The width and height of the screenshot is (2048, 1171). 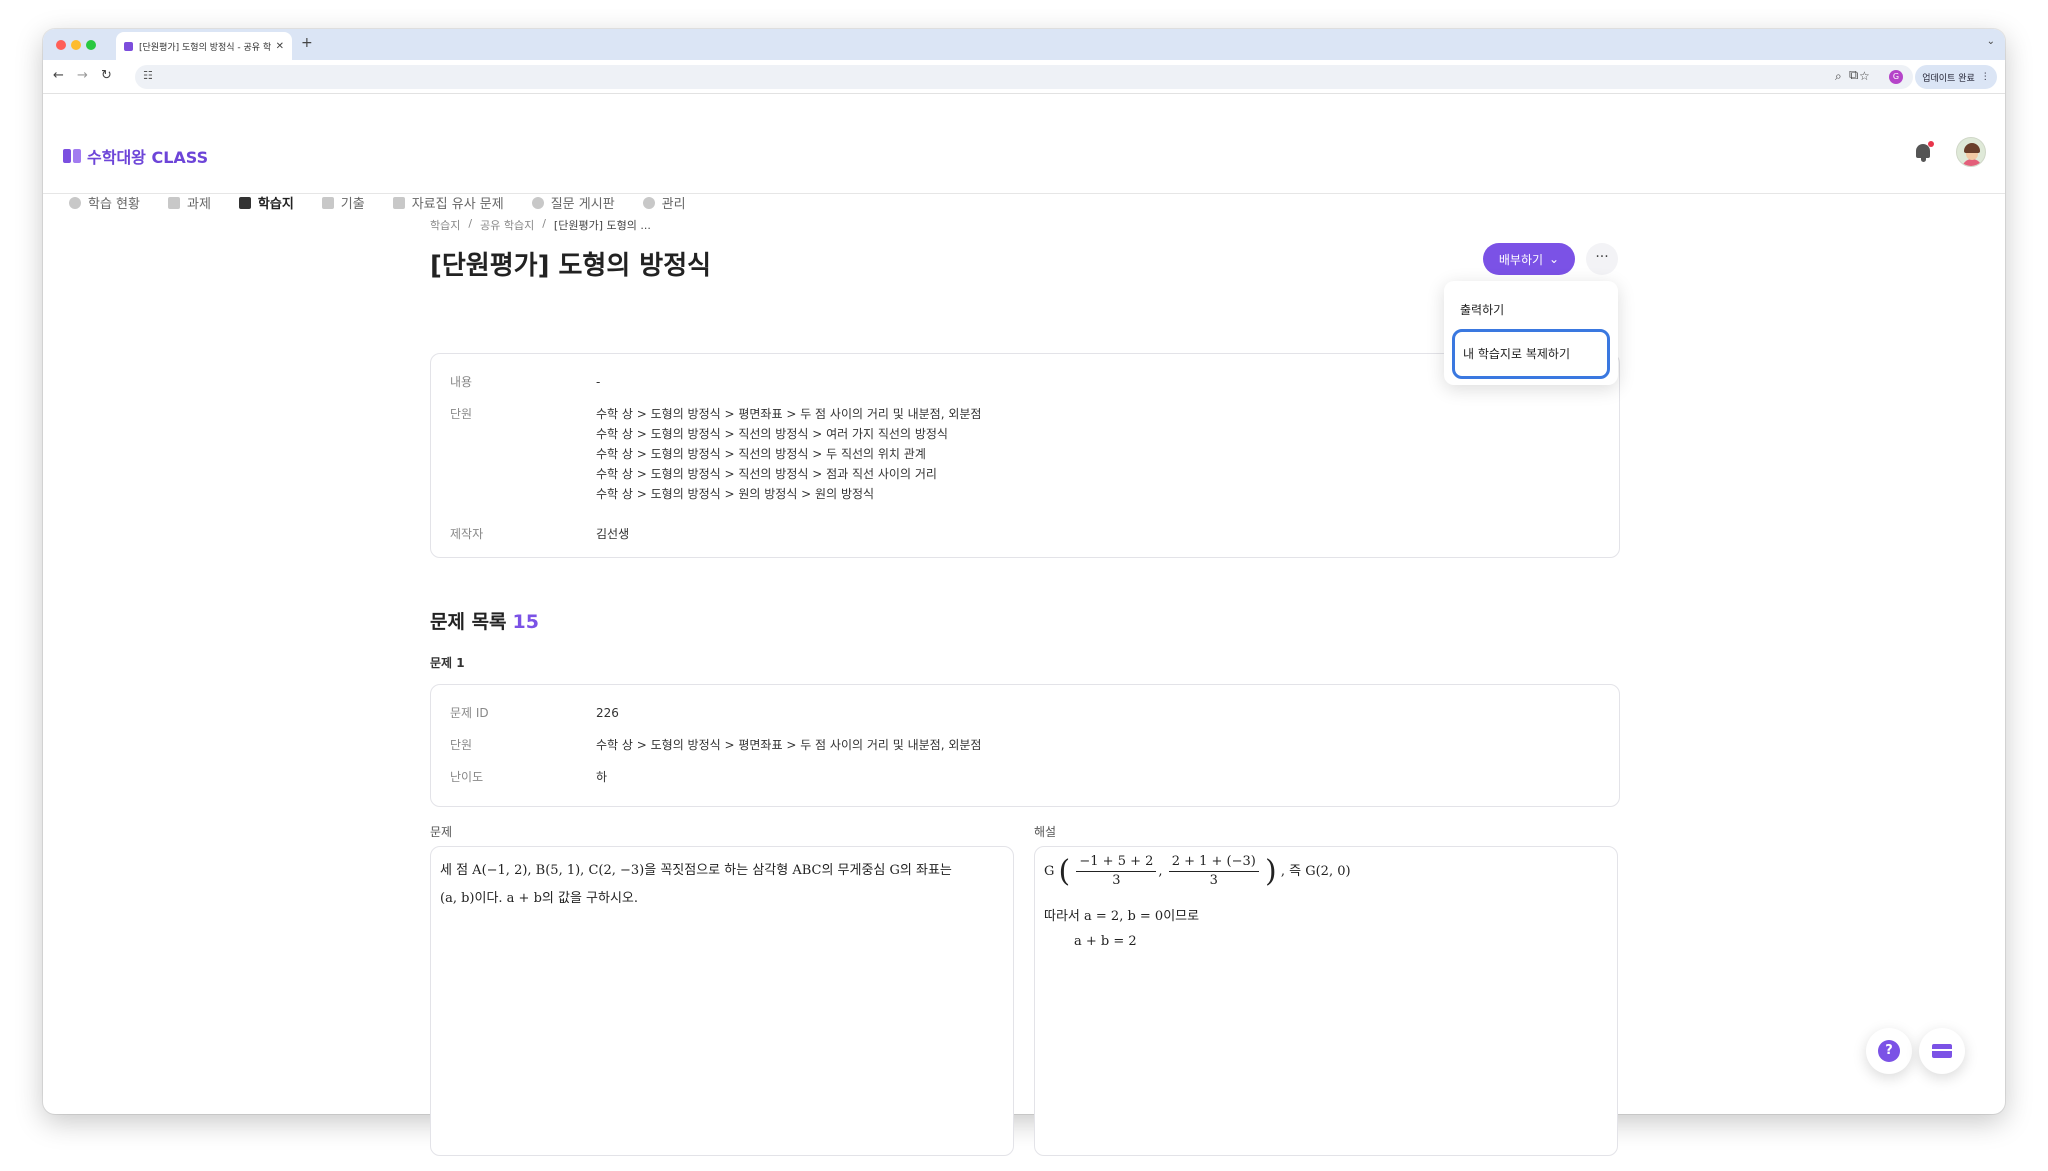 I want to click on fraction-x: −1 + 5 + 2 3, so click(x=1116, y=871).